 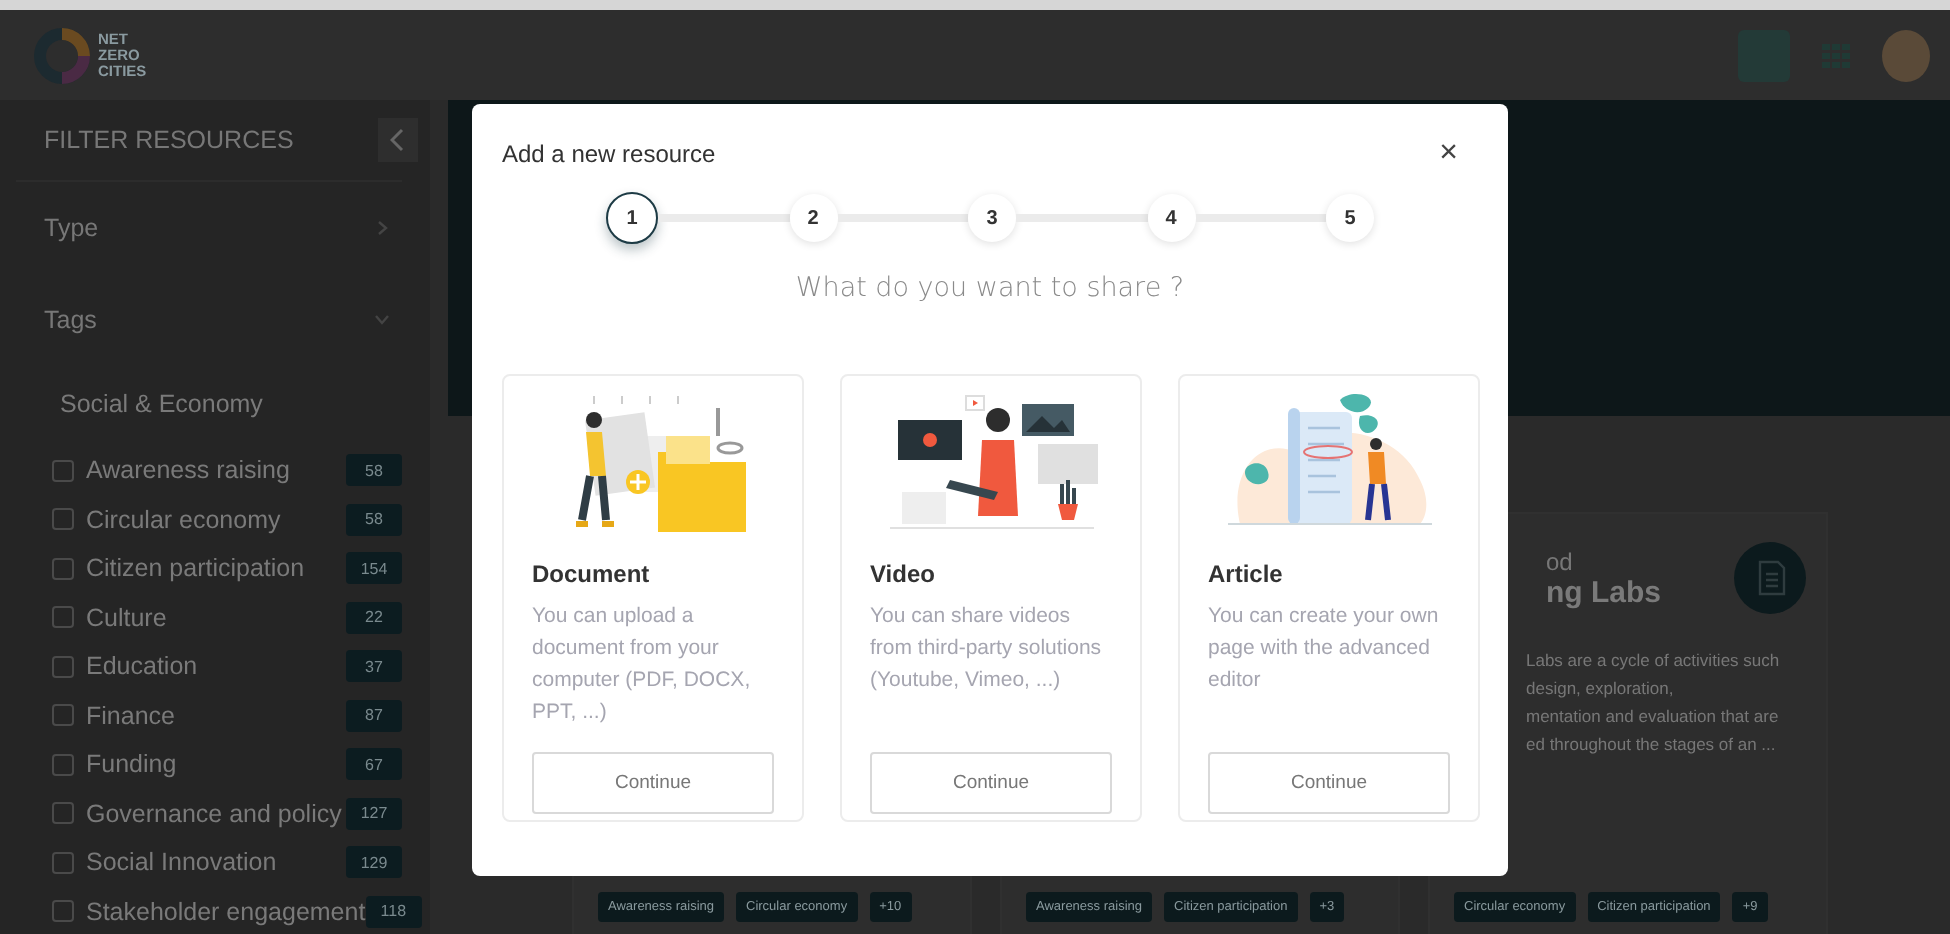 What do you see at coordinates (1770, 578) in the screenshot?
I see `document-icon` at bounding box center [1770, 578].